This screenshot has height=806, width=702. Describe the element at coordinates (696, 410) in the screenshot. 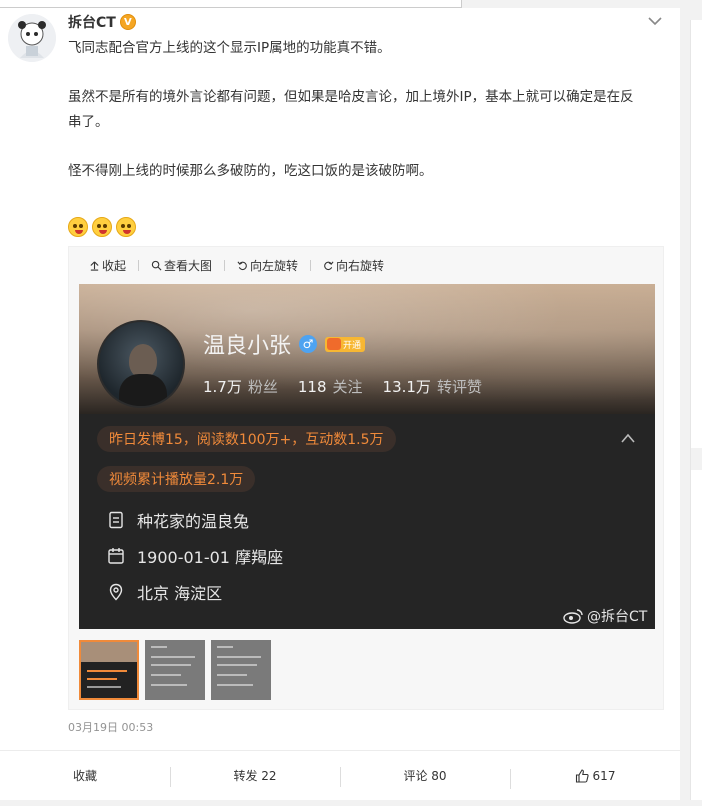

I see `right-column` at that location.